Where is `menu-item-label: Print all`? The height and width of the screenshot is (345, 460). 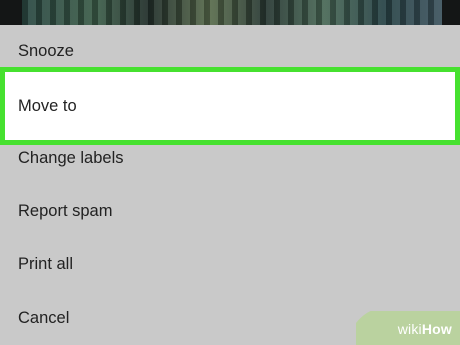 menu-item-label: Print all is located at coordinates (46, 264).